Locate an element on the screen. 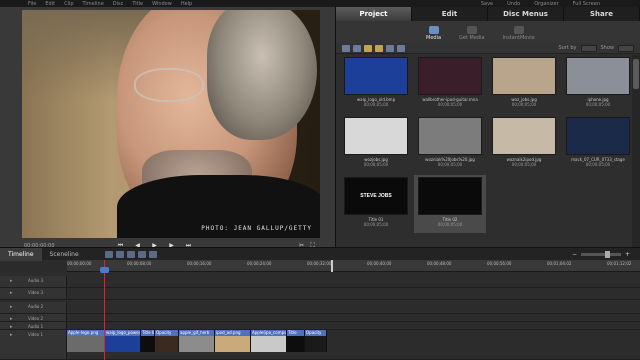 The height and width of the screenshot is (360, 640). menu-disc: Disc is located at coordinates (118, 4).